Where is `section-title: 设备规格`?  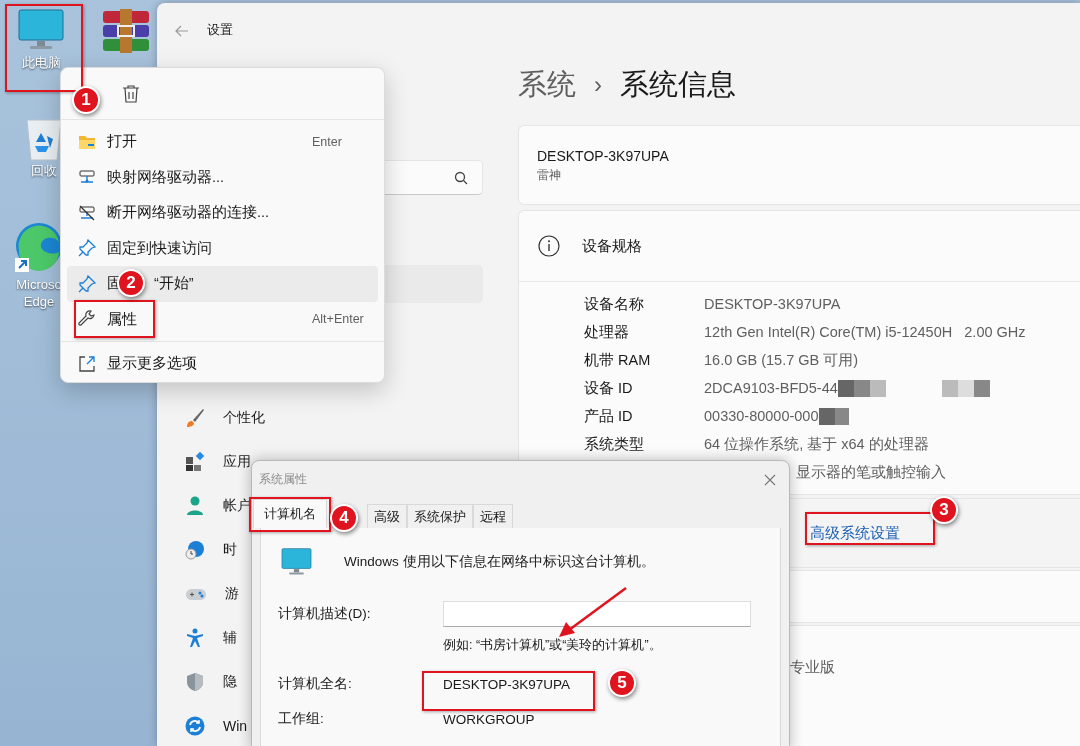 section-title: 设备规格 is located at coordinates (612, 246).